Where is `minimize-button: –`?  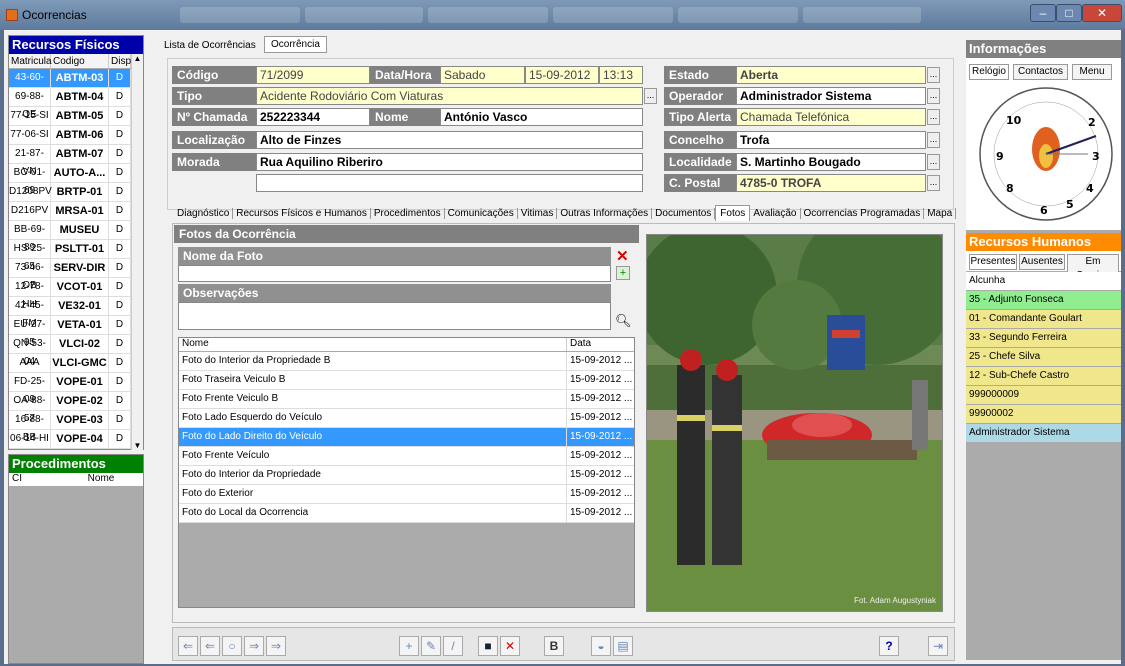 minimize-button: – is located at coordinates (1043, 13).